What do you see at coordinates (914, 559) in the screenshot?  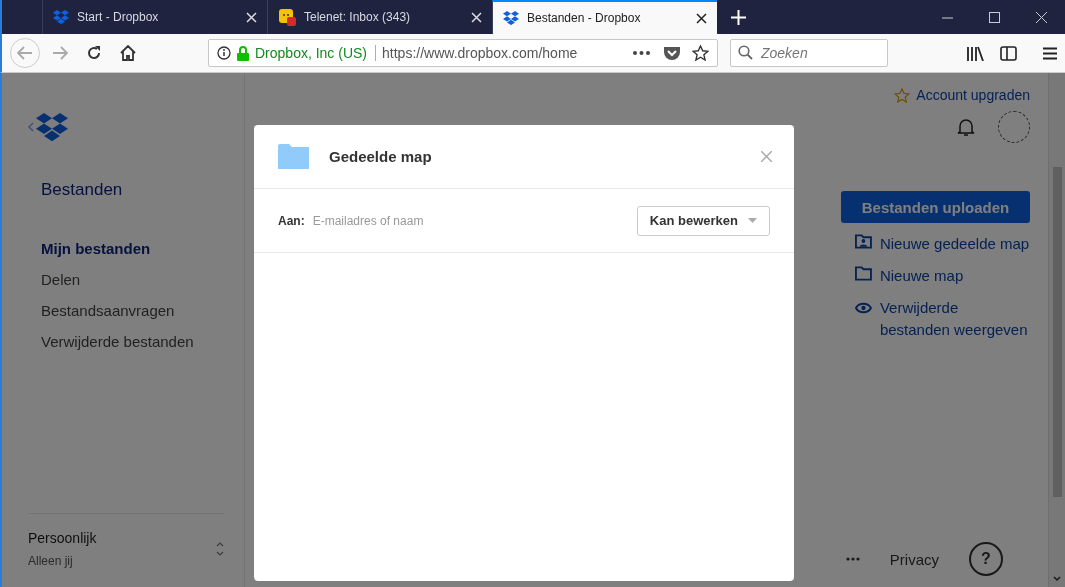 I see `privacy-link: Privacy` at bounding box center [914, 559].